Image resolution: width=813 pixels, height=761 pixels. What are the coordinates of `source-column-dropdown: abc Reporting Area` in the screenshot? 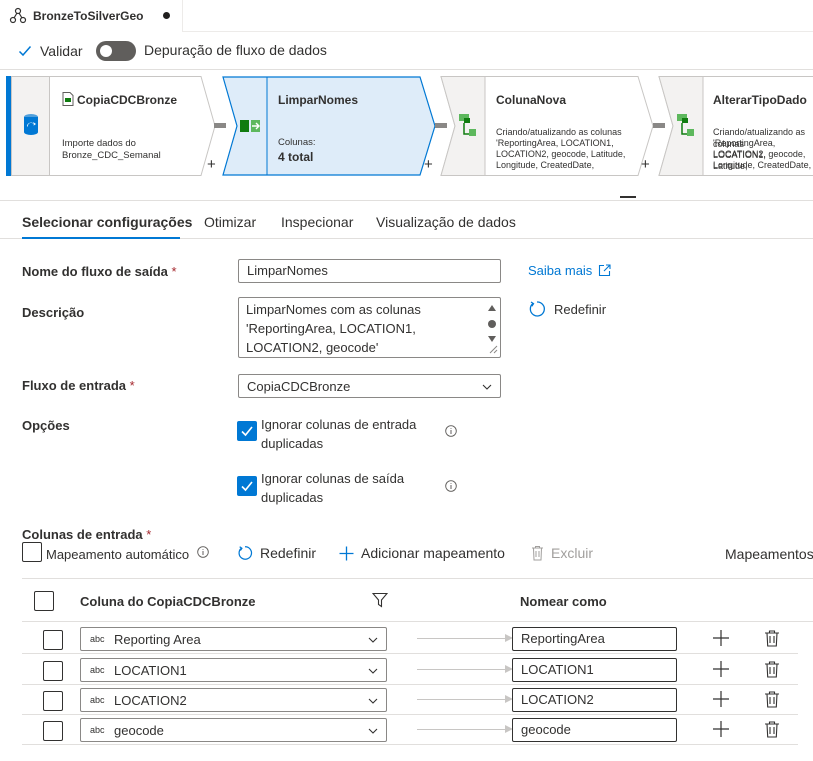 It's located at (233, 639).